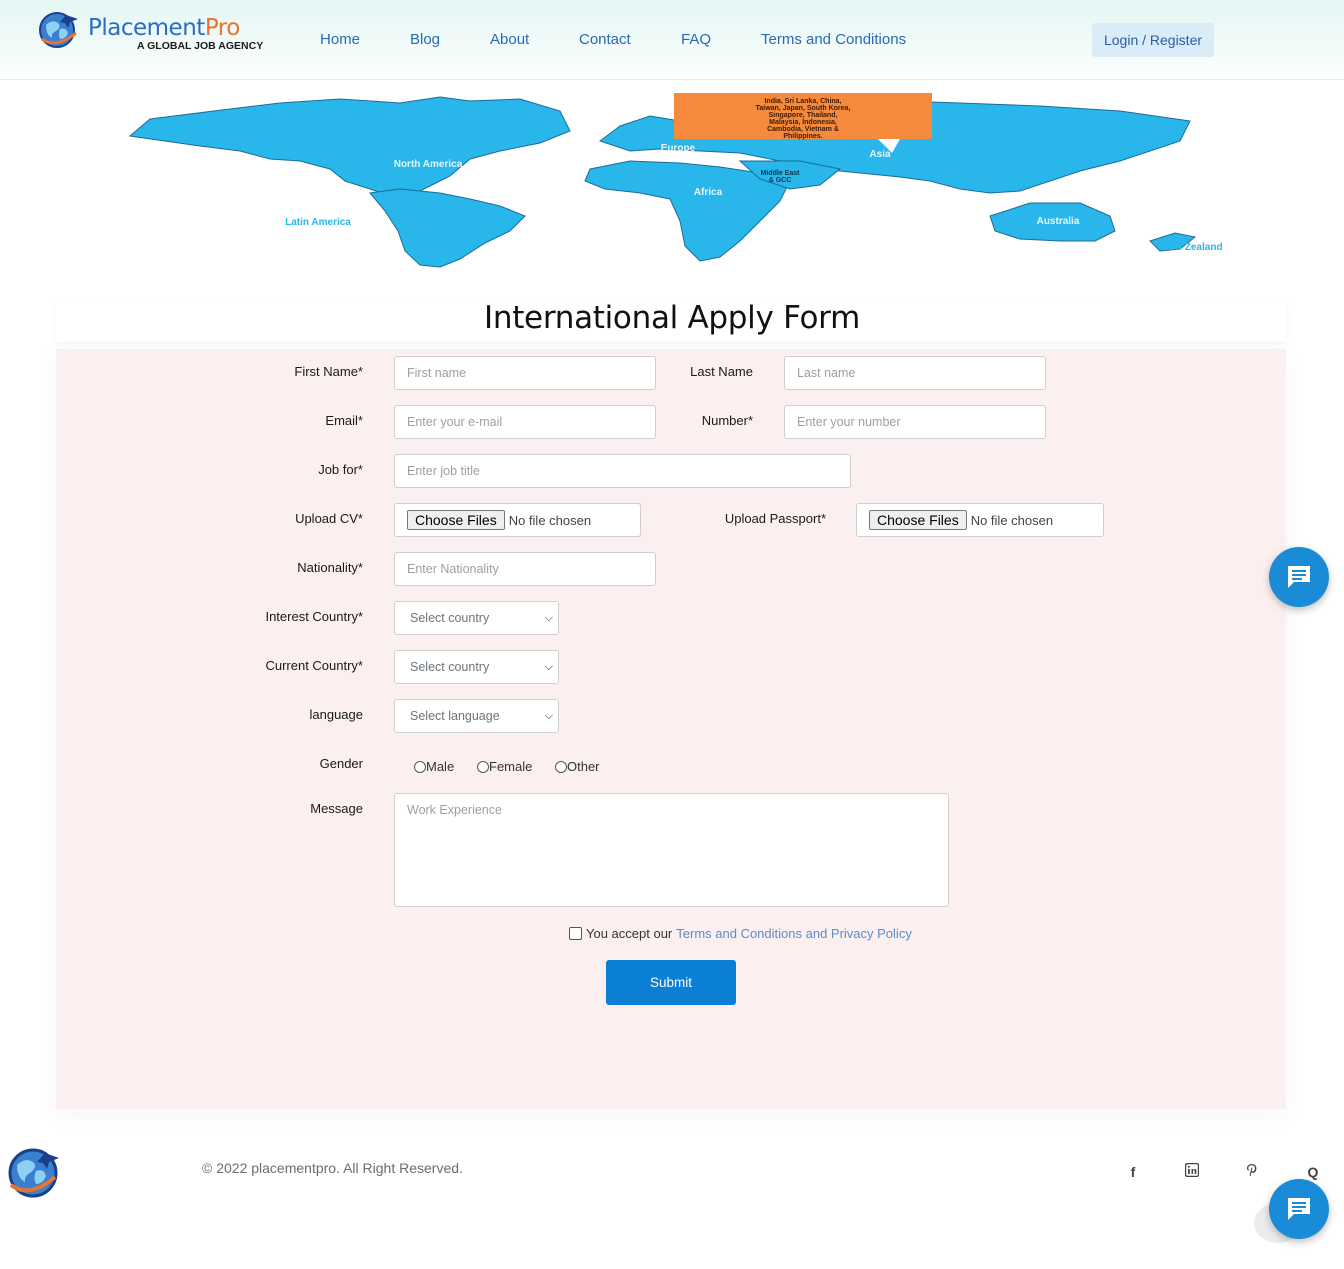 The height and width of the screenshot is (1269, 1344). I want to click on globe-plane-icon, so click(58, 30).